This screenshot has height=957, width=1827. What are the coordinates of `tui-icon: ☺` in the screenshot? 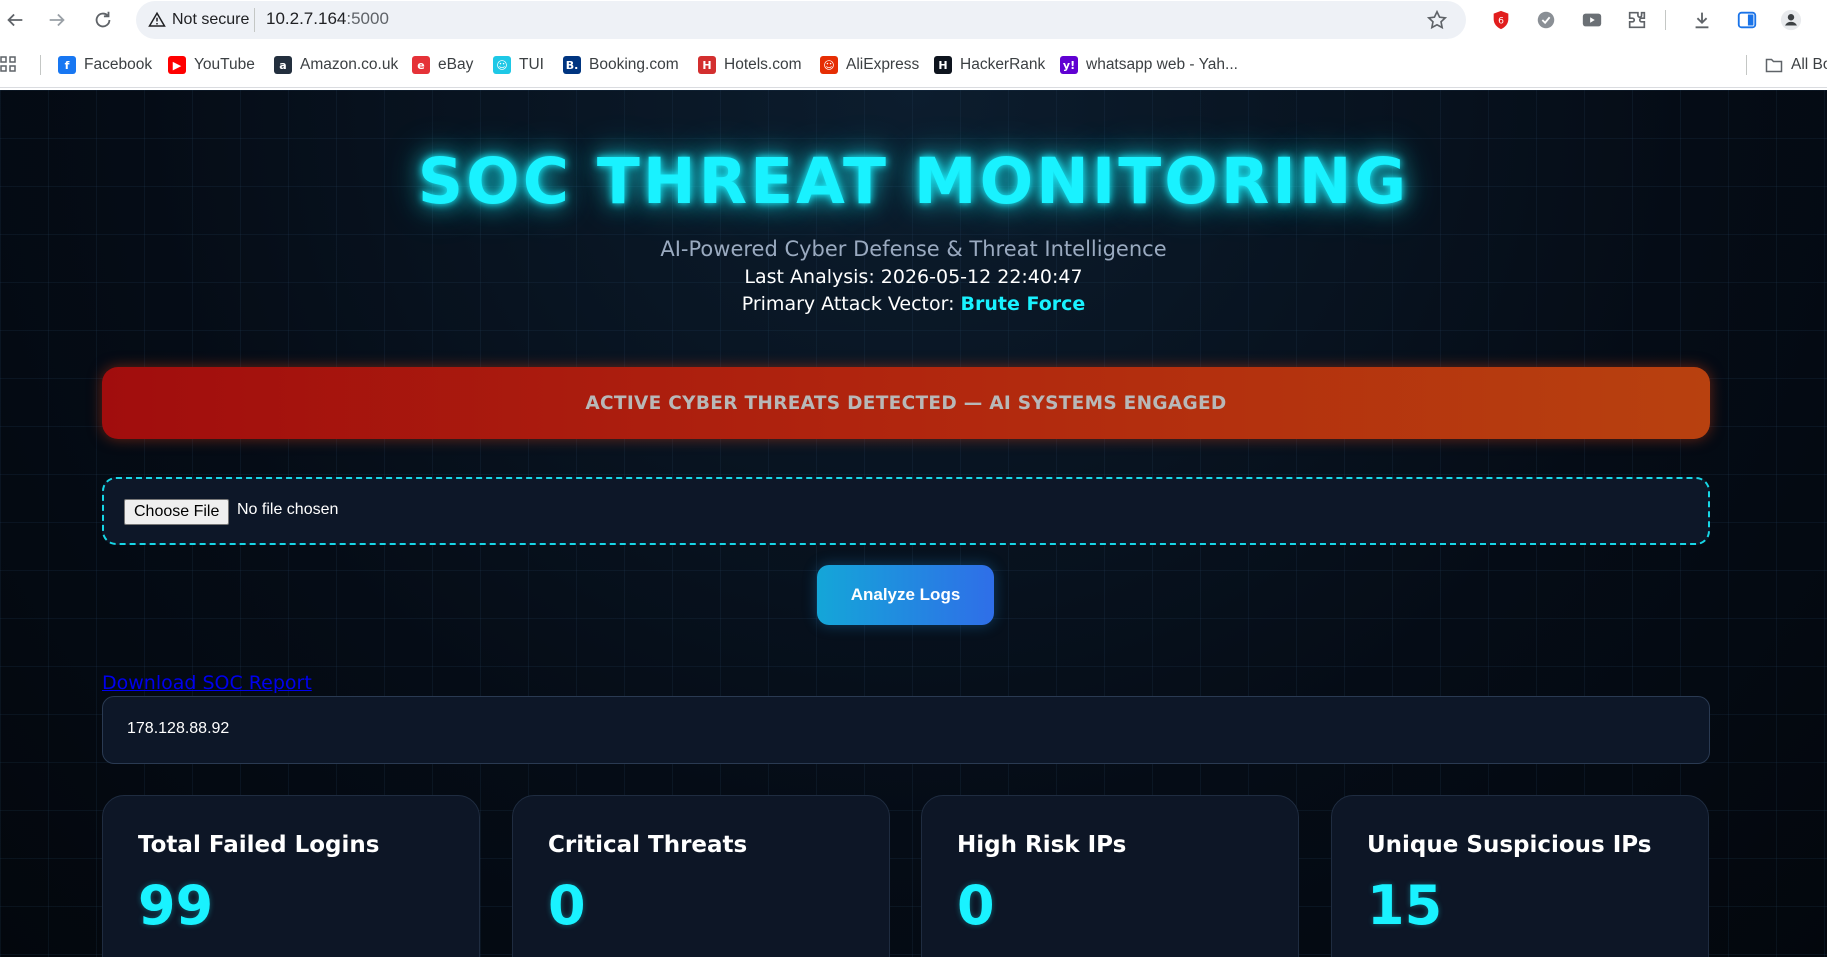 It's located at (502, 65).